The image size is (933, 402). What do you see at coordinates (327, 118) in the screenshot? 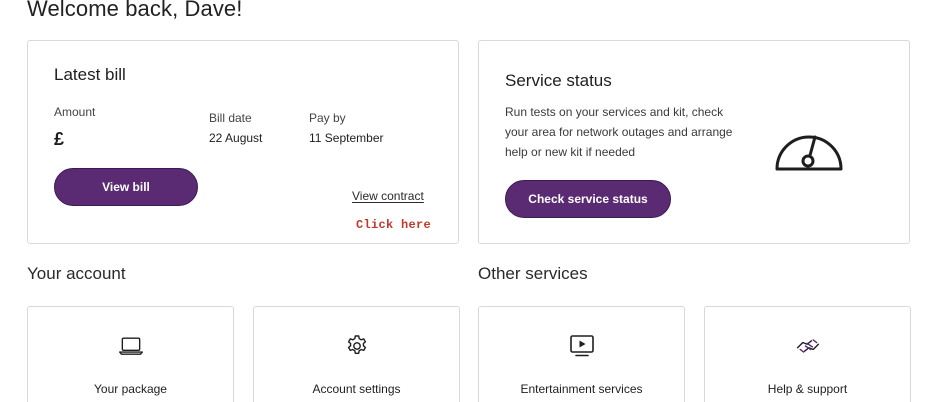
I see `pay-by-label: Pay by` at bounding box center [327, 118].